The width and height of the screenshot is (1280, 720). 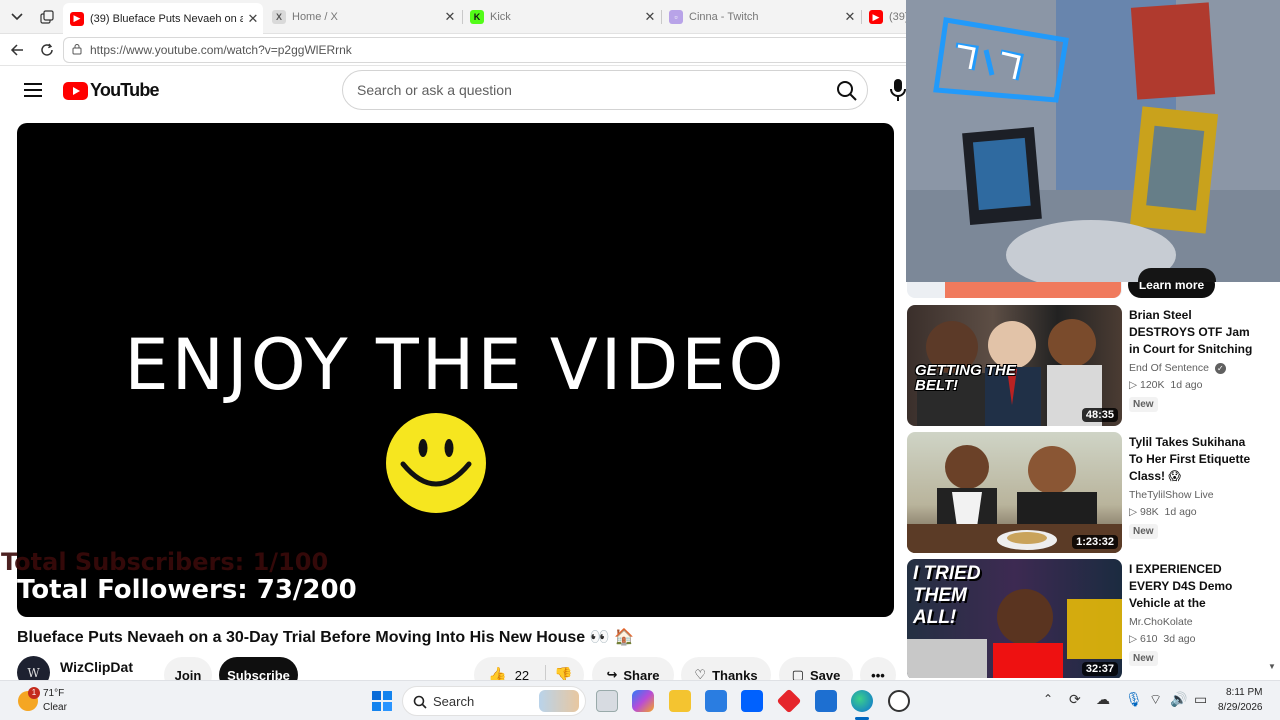 I want to click on view-count: 610, so click(x=1149, y=639).